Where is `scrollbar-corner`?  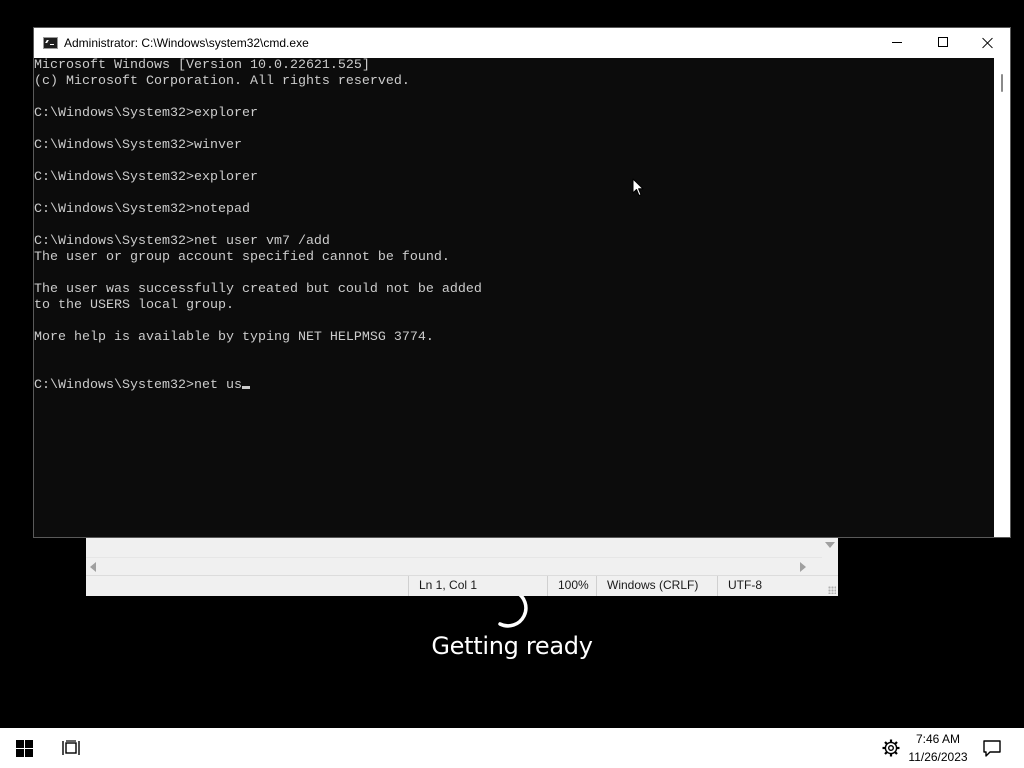 scrollbar-corner is located at coordinates (830, 565).